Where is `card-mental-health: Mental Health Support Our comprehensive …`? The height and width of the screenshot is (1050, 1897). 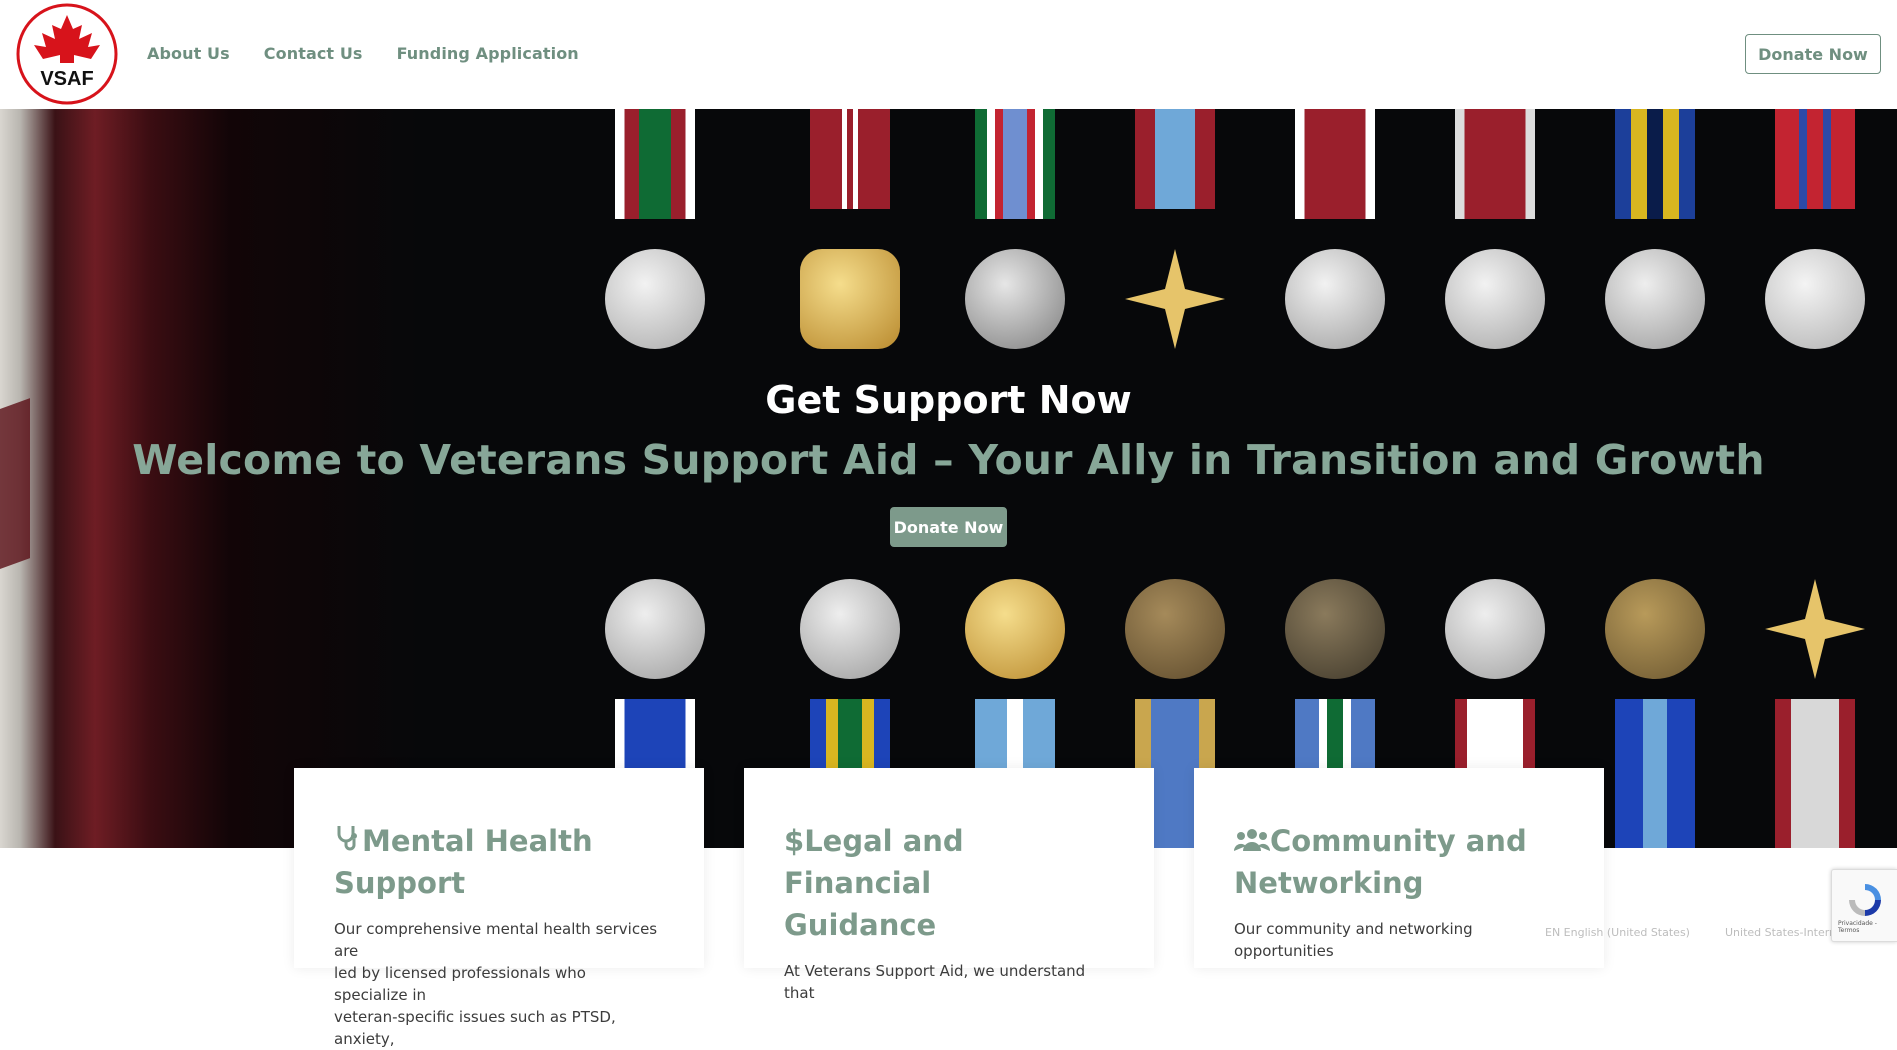 card-mental-health: Mental Health Support Our comprehensive … is located at coordinates (499, 908).